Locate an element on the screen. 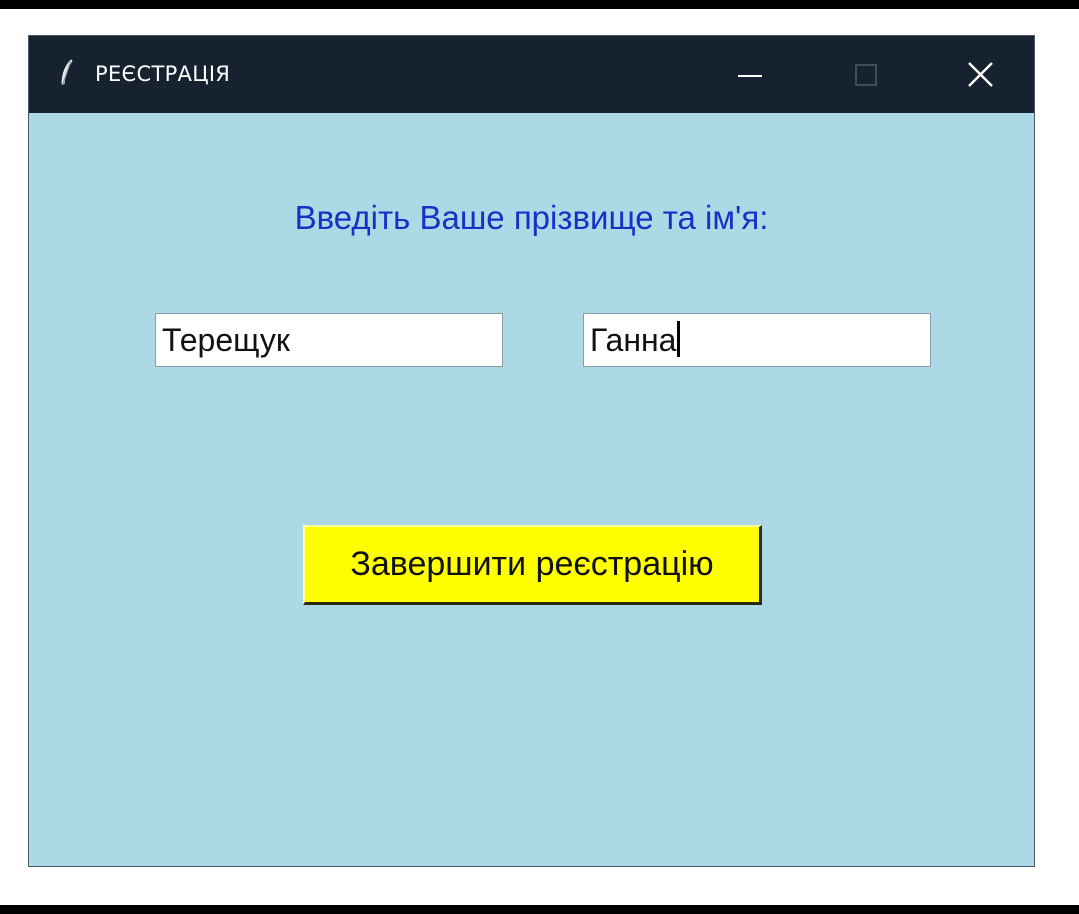  name-value: Ганна is located at coordinates (633, 340).